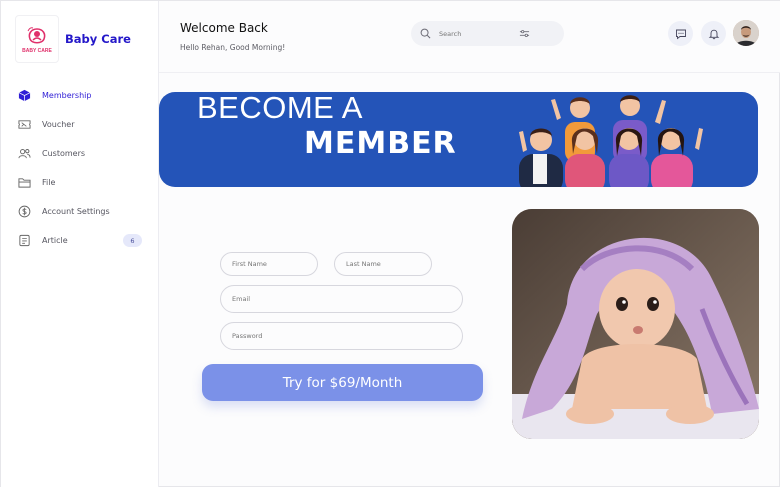 The width and height of the screenshot is (780, 487). I want to click on sidebar-item-label: Voucher, so click(58, 124).